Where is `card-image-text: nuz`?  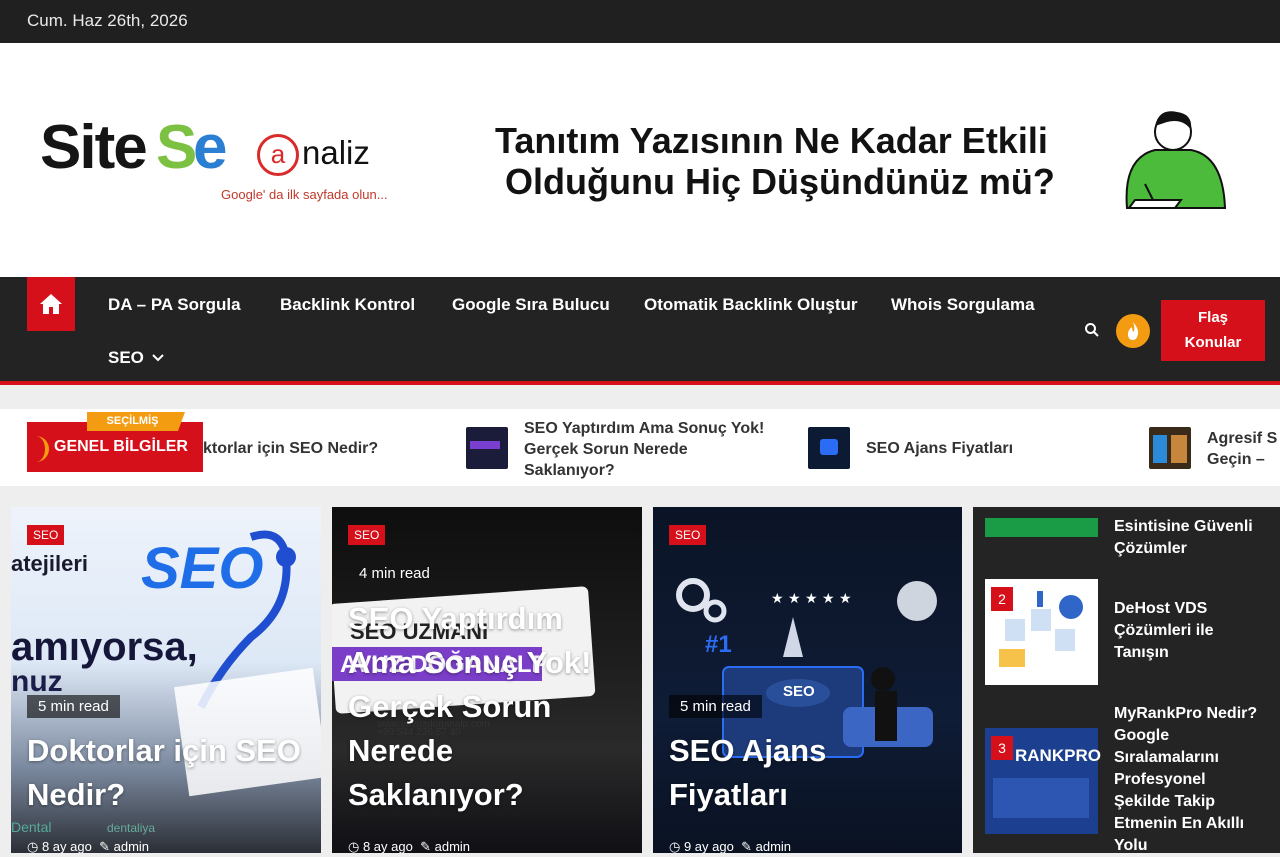
card-image-text: nuz is located at coordinates (37, 681).